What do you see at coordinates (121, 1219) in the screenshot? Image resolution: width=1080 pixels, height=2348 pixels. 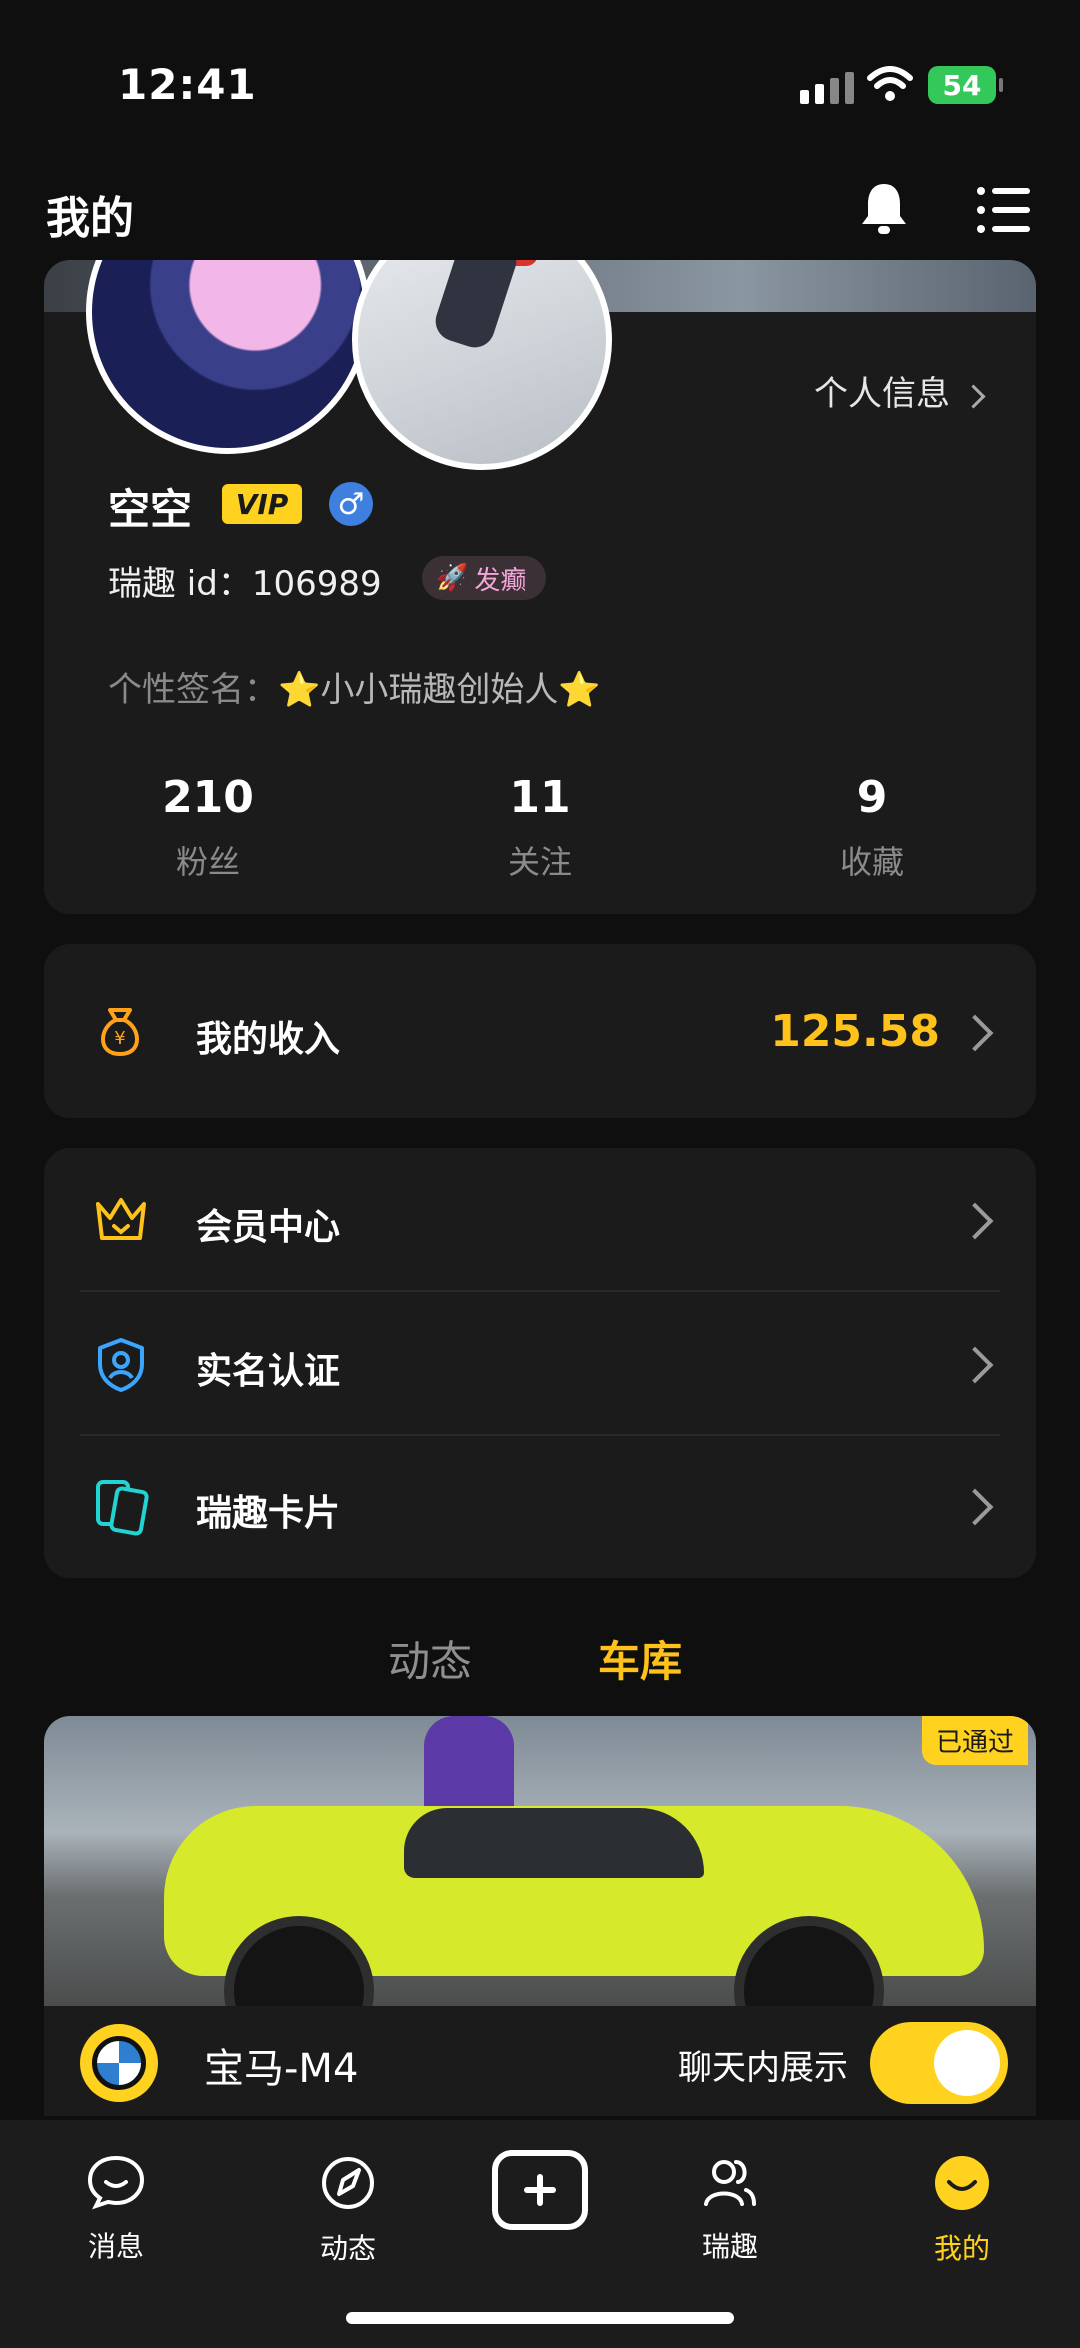 I see `crown-icon` at bounding box center [121, 1219].